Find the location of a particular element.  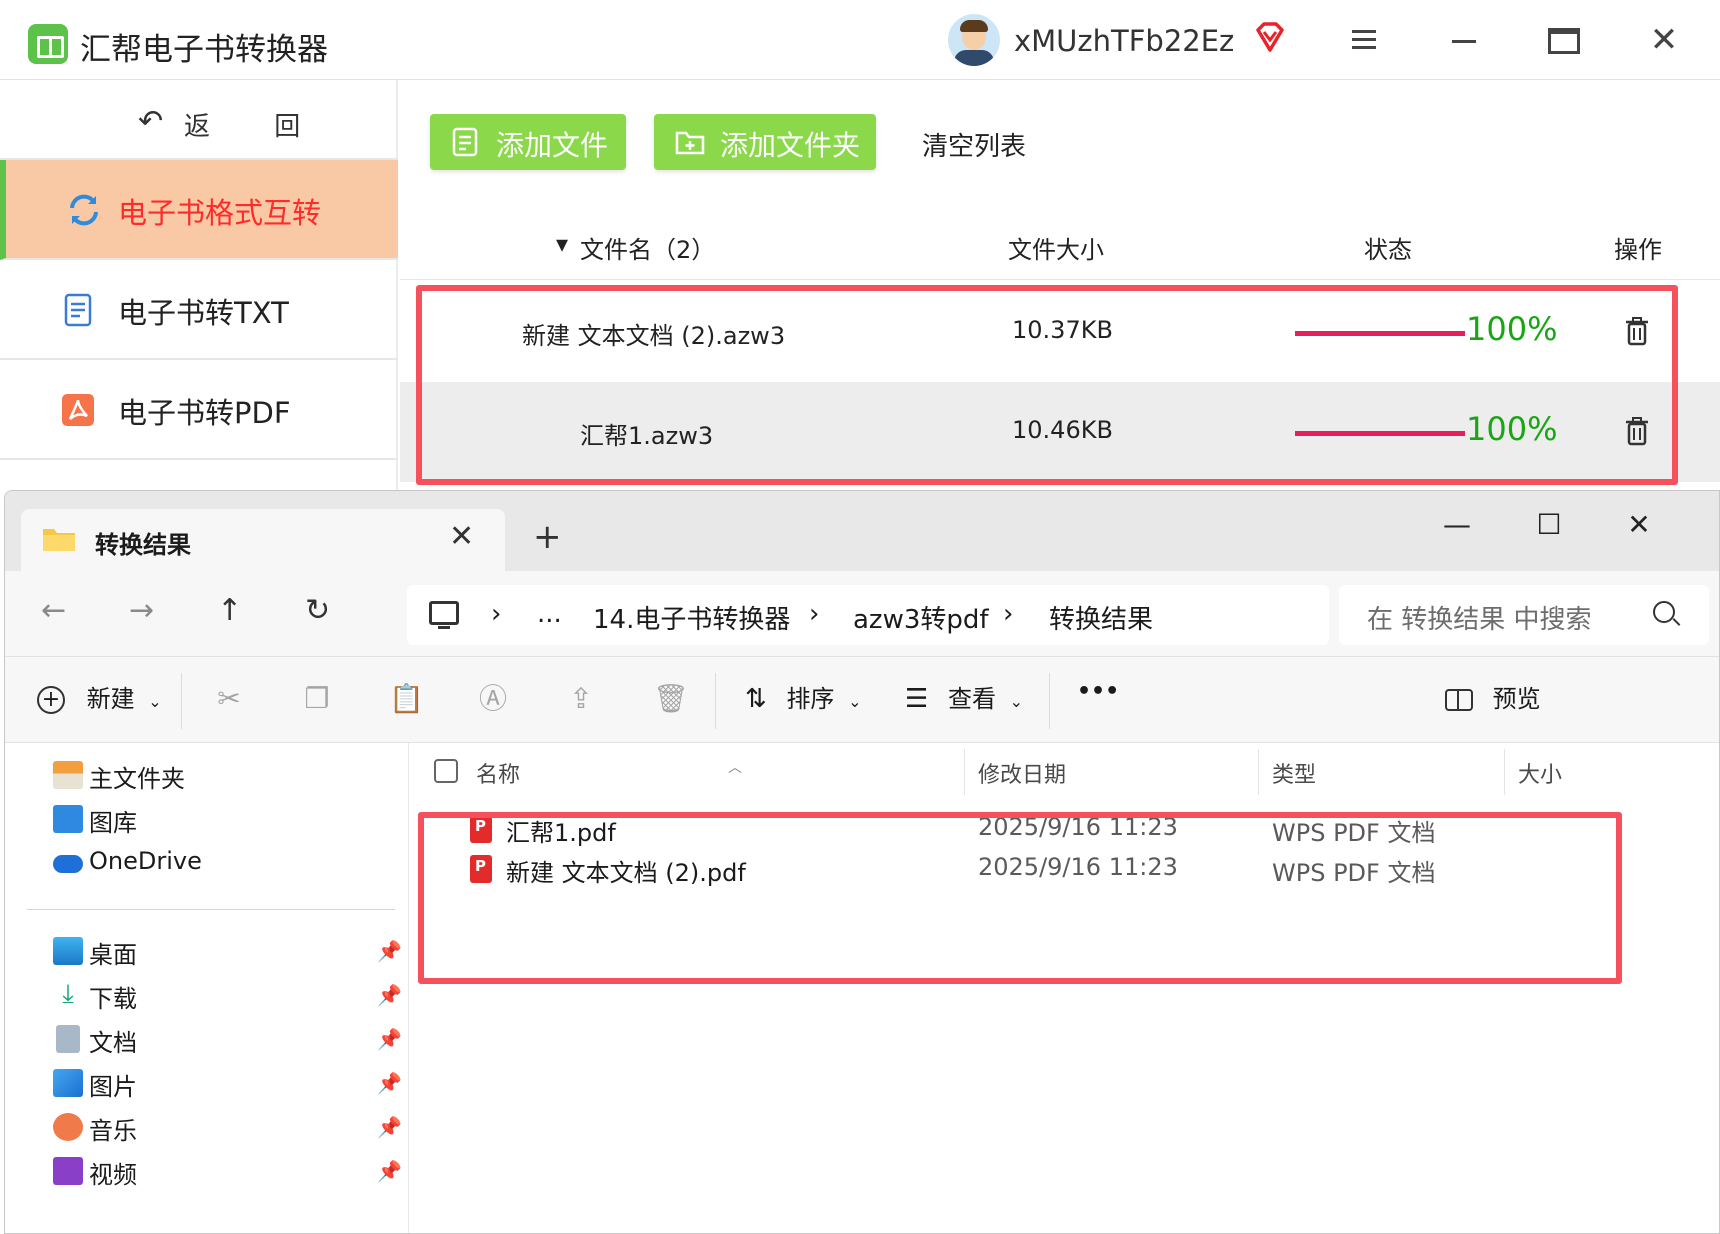

search-input: 在 转换结果 中搜索 is located at coordinates (1524, 615).